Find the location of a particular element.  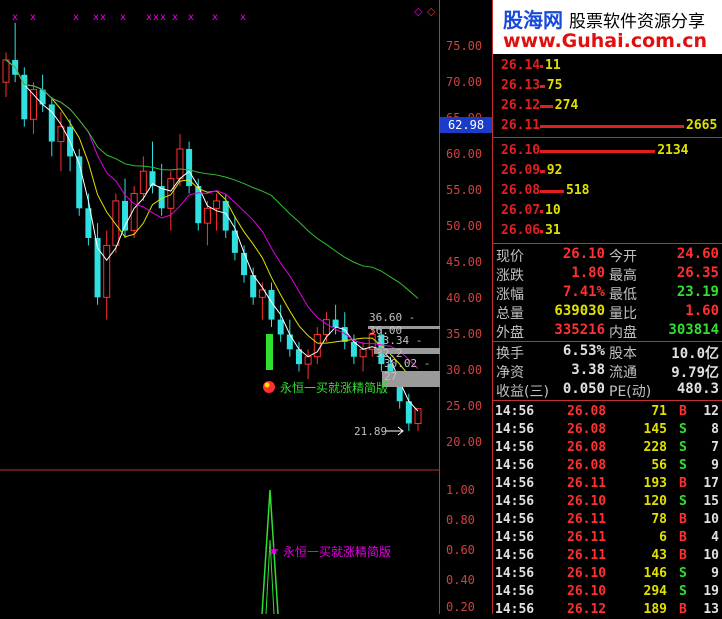

axis-tick: 30.00 is located at coordinates (464, 370).